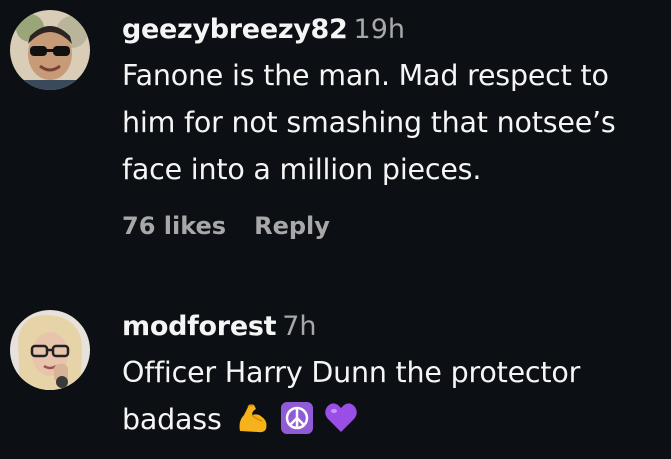 This screenshot has height=459, width=671. I want to click on purple-heart-emoji, so click(341, 418).